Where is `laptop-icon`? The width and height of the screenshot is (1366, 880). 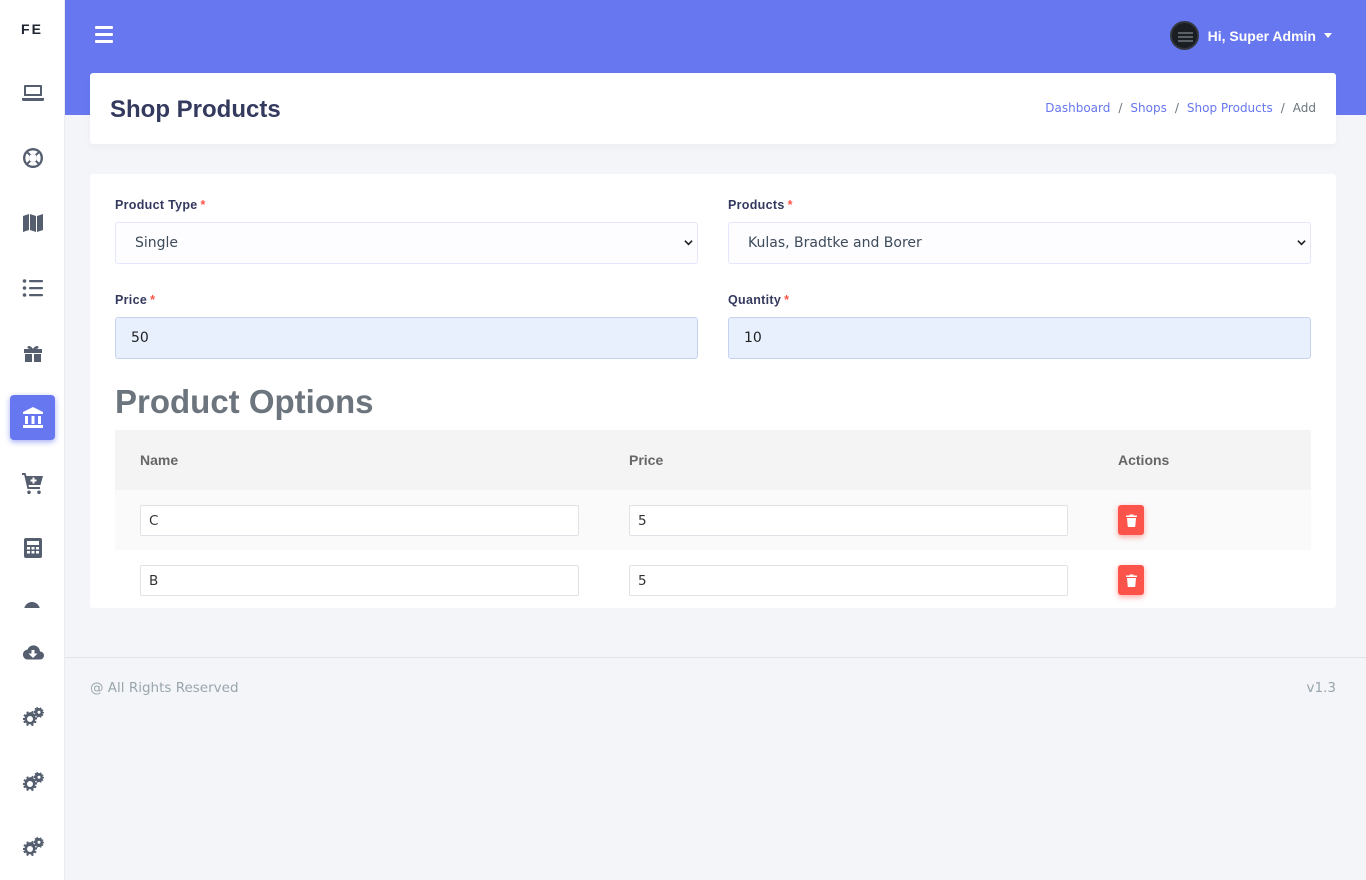 laptop-icon is located at coordinates (32, 92).